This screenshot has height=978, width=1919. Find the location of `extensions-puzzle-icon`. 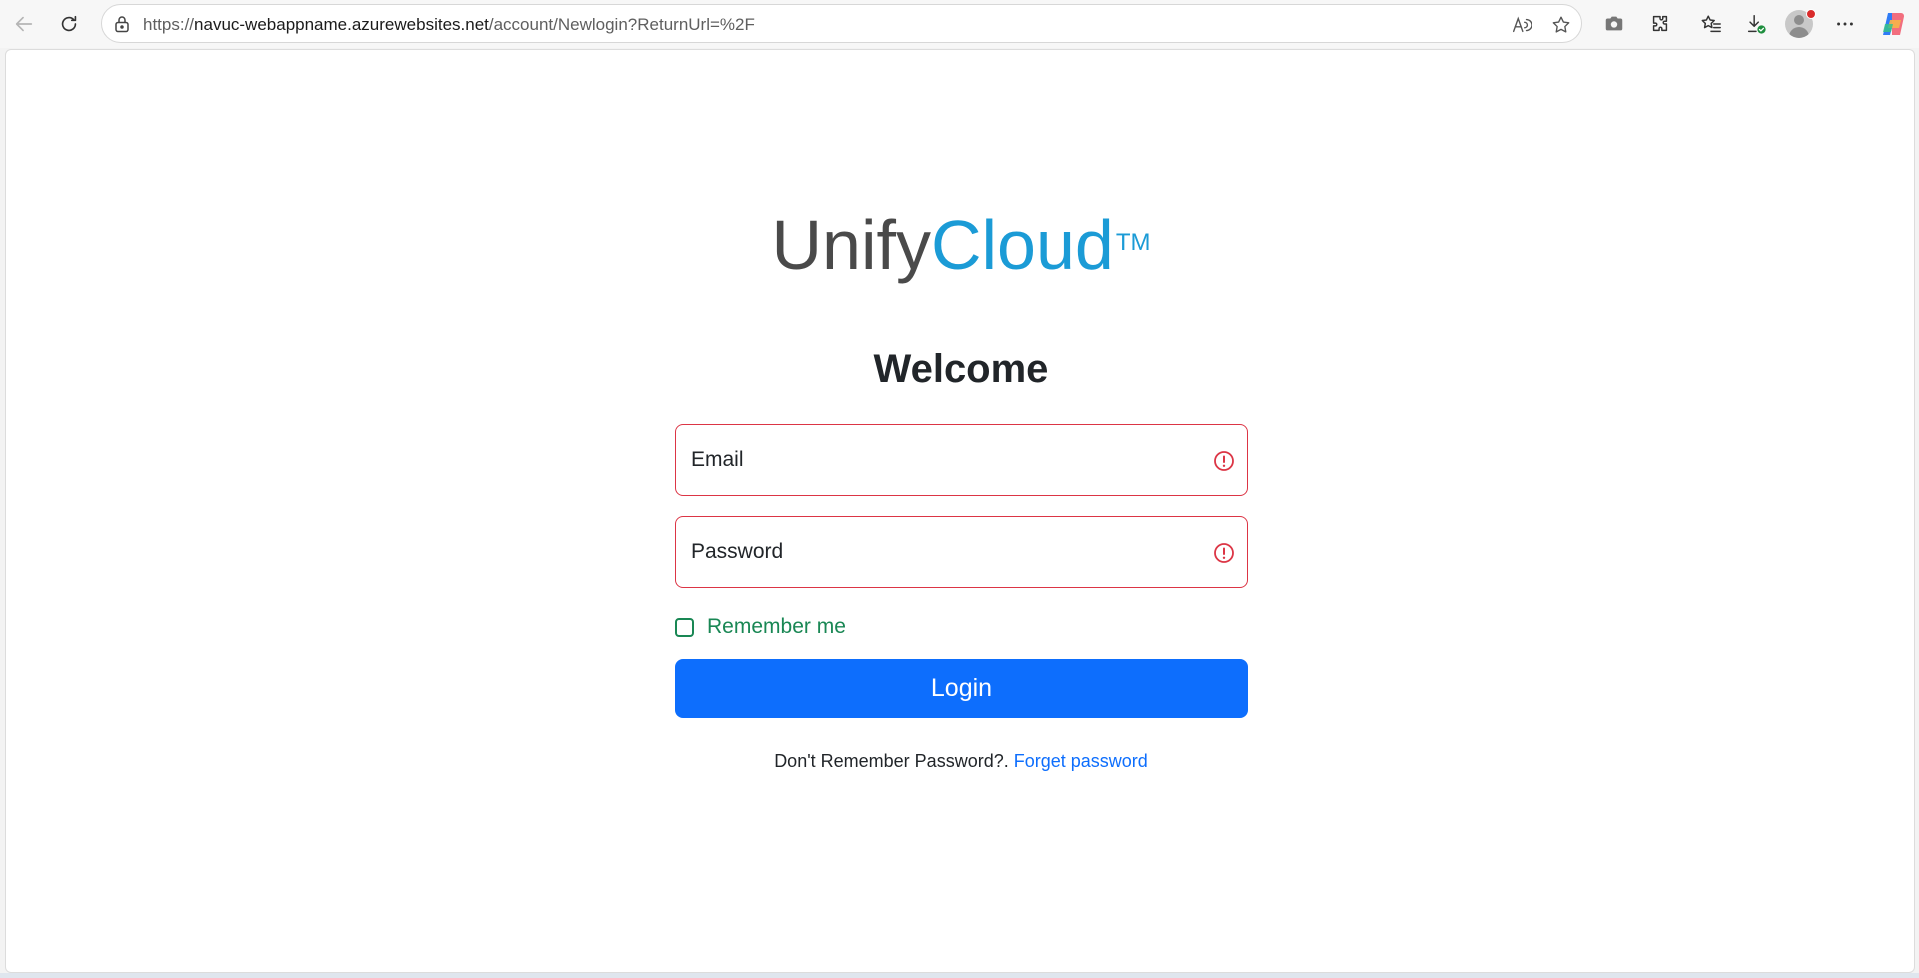

extensions-puzzle-icon is located at coordinates (1660, 24).